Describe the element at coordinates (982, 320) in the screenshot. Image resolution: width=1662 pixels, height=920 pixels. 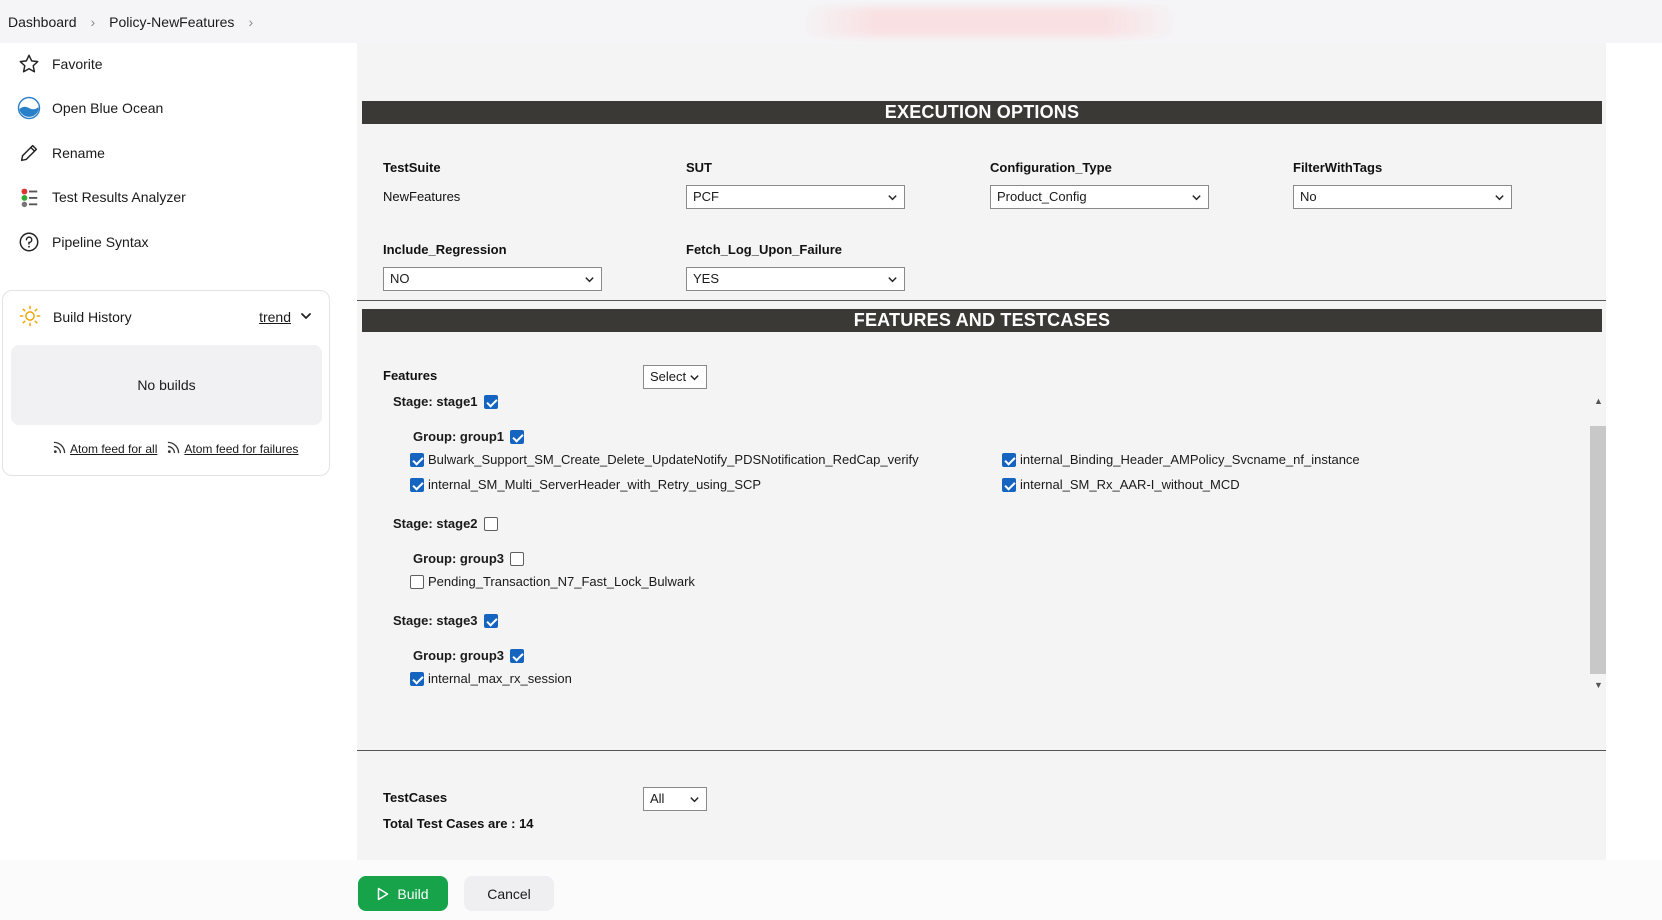
I see `features-testcases-header: FEATURES AND TESTCASES` at that location.